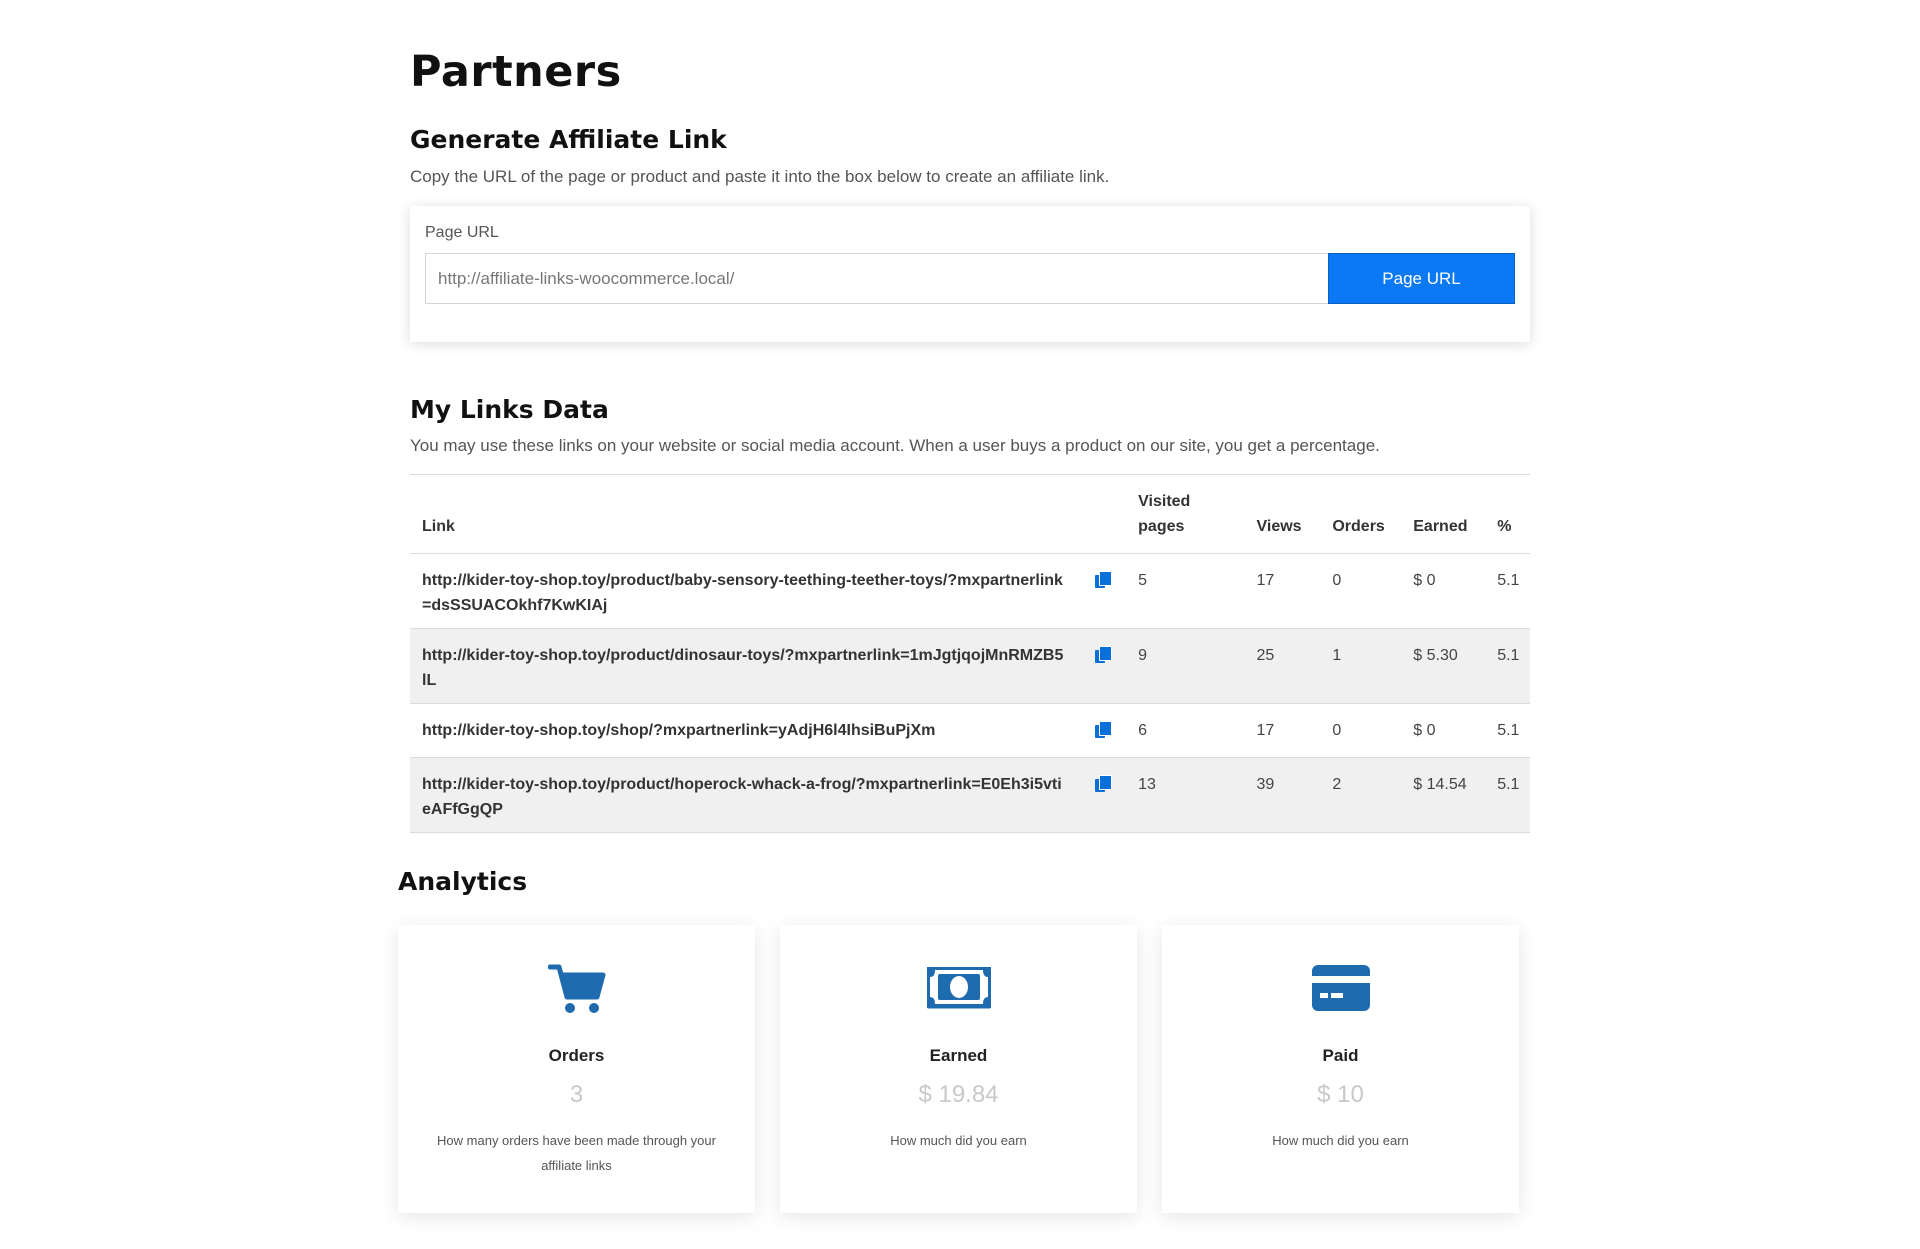 Image resolution: width=1920 pixels, height=1249 pixels. What do you see at coordinates (1185, 514) in the screenshot?
I see `col-visited-pages: Visited pages` at bounding box center [1185, 514].